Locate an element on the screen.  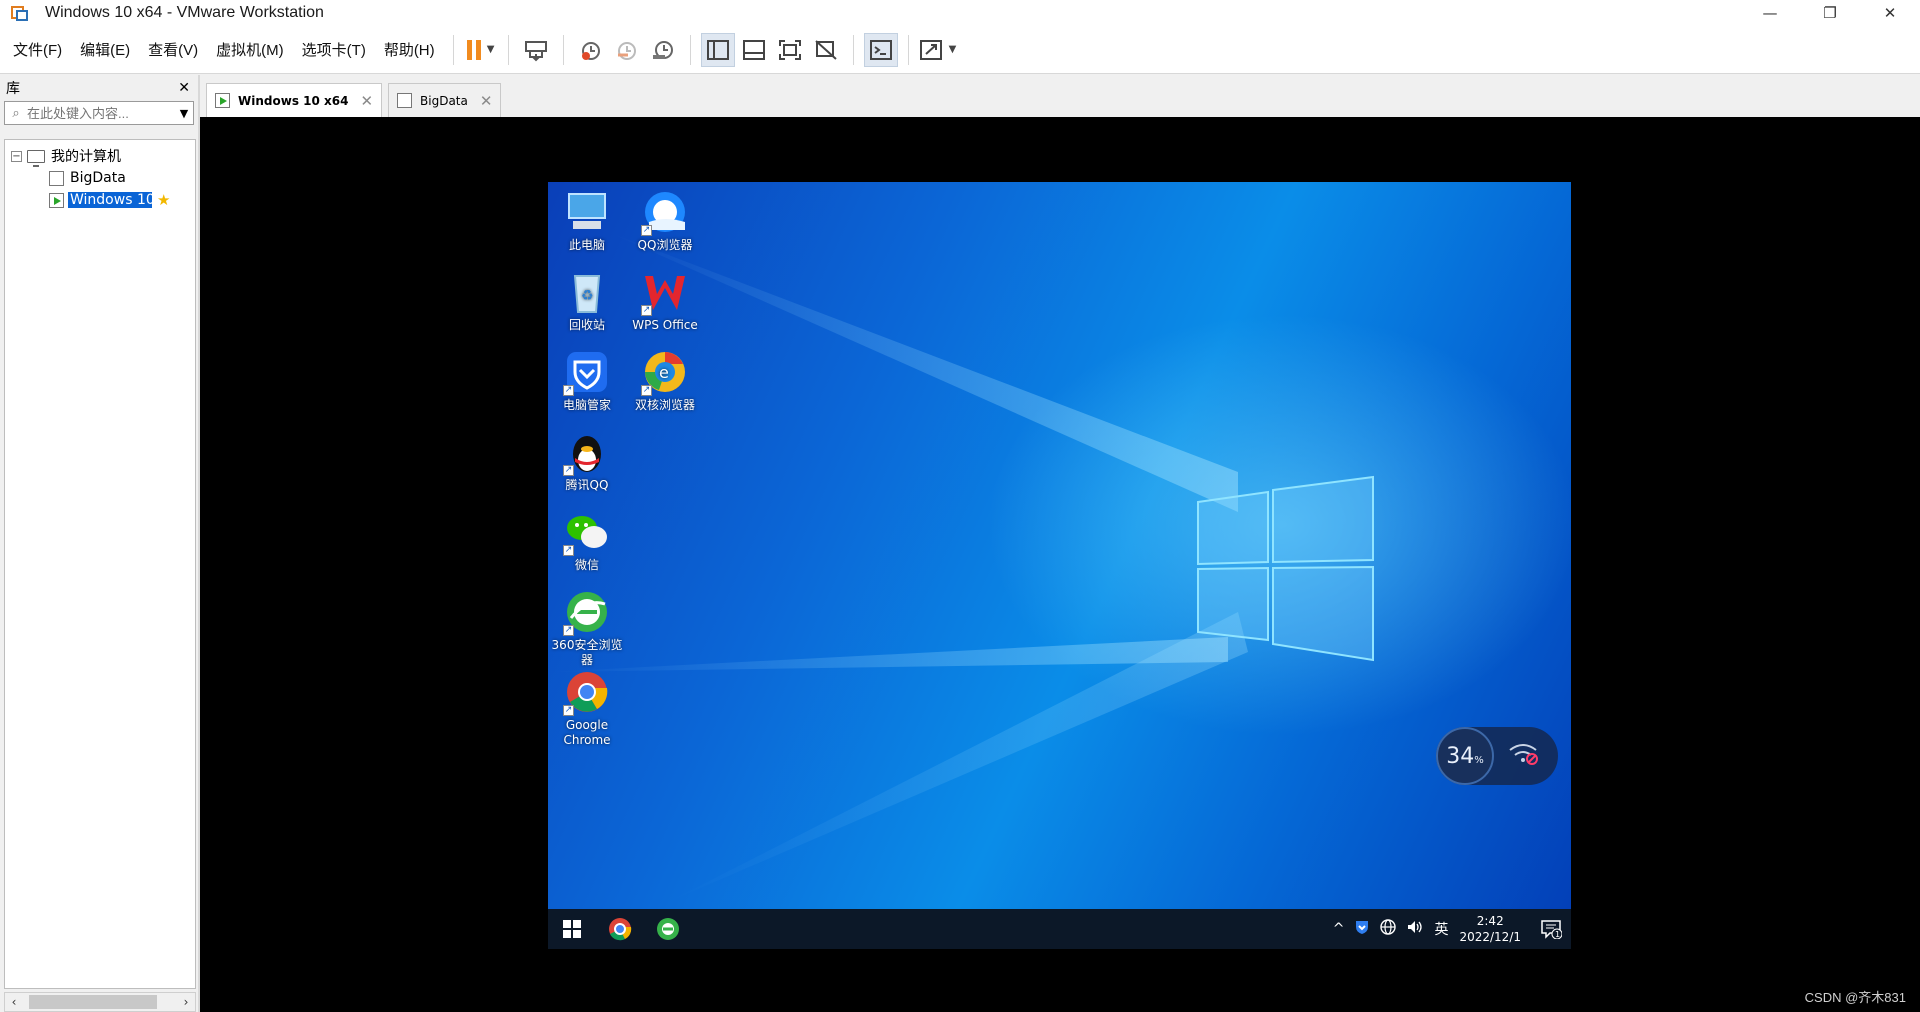
show-hidden-icons-button: ^ is located at coordinates (1339, 929).